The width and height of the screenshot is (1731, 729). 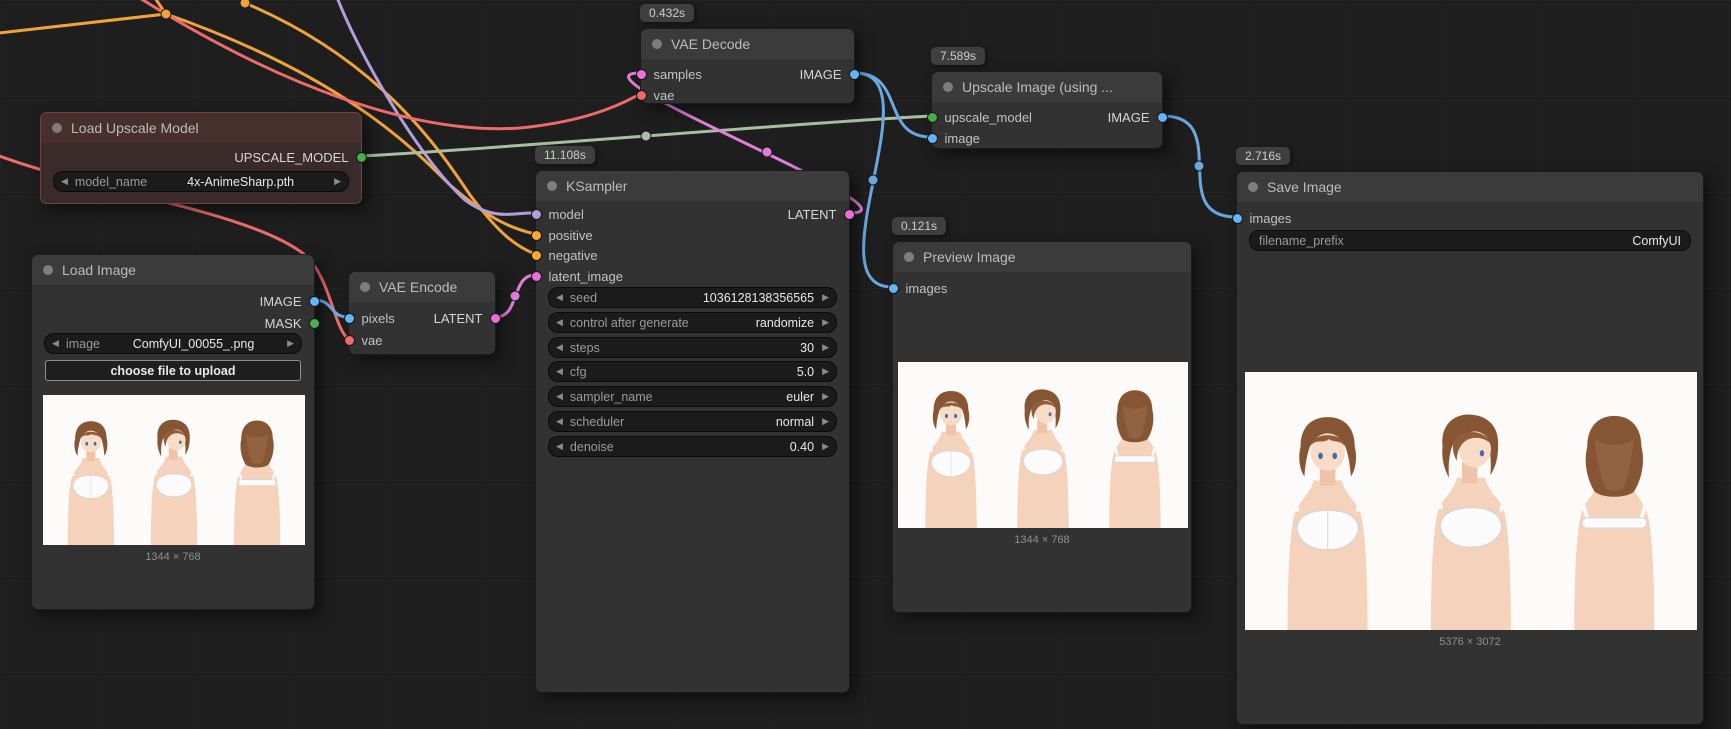 I want to click on node-vae-decode: VAE Decode samples vae IMAGE, so click(x=747, y=66).